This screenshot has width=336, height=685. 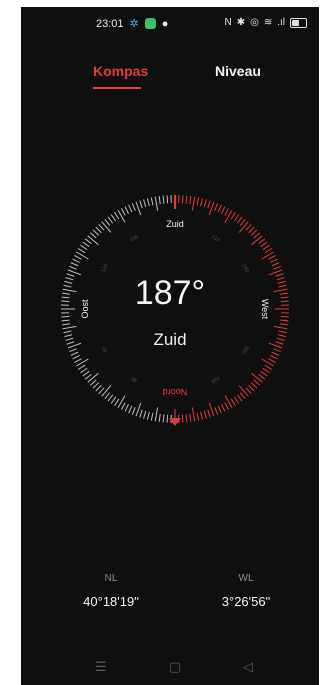 What do you see at coordinates (111, 591) in the screenshot?
I see `latitude-block: NL 40°18'19"` at bounding box center [111, 591].